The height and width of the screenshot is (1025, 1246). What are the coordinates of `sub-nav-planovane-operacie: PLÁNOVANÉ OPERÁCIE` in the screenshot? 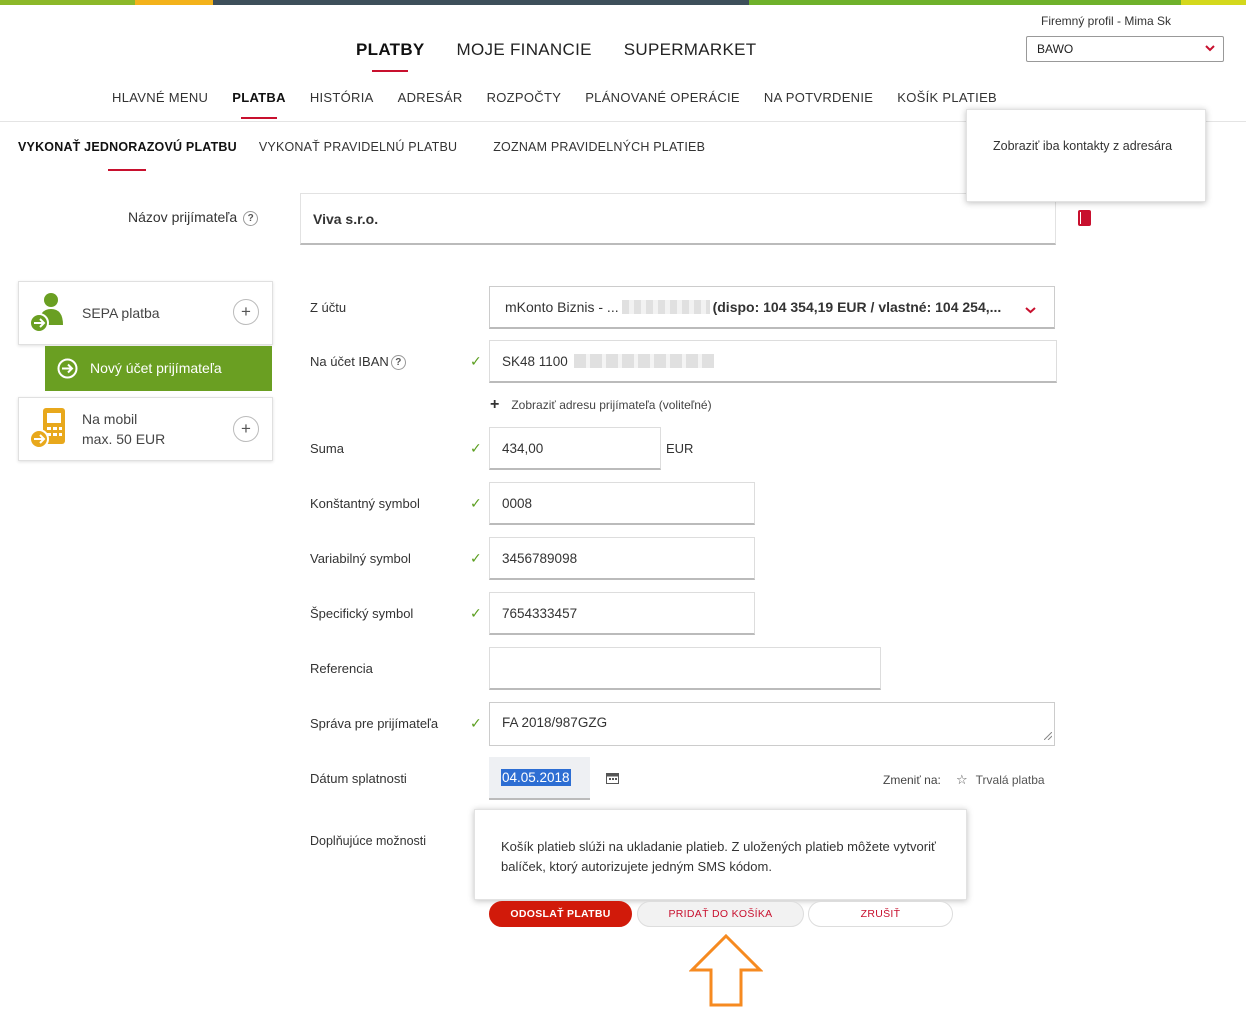 It's located at (662, 97).